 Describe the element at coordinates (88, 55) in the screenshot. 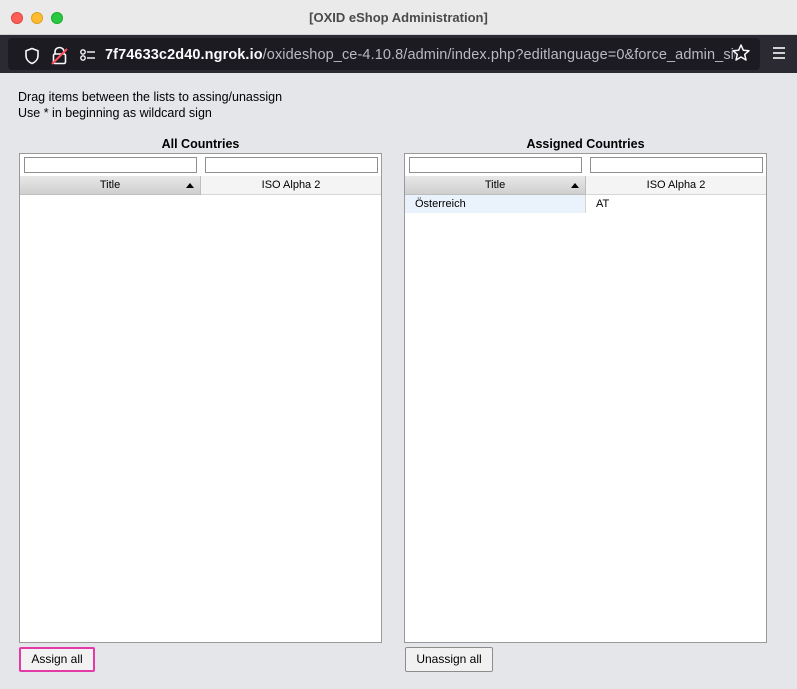

I see `permissions-icon` at that location.